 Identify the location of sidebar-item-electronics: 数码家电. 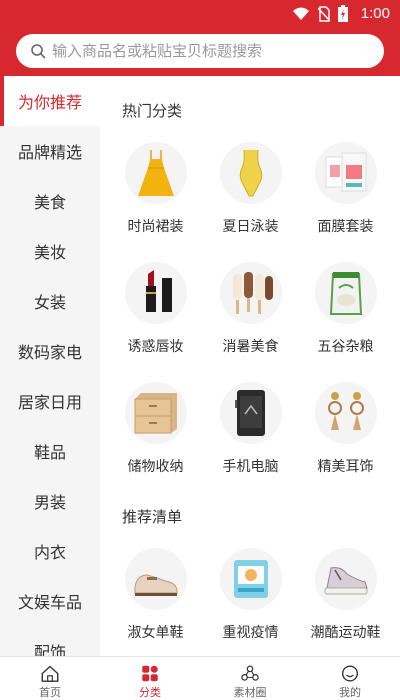
(50, 351).